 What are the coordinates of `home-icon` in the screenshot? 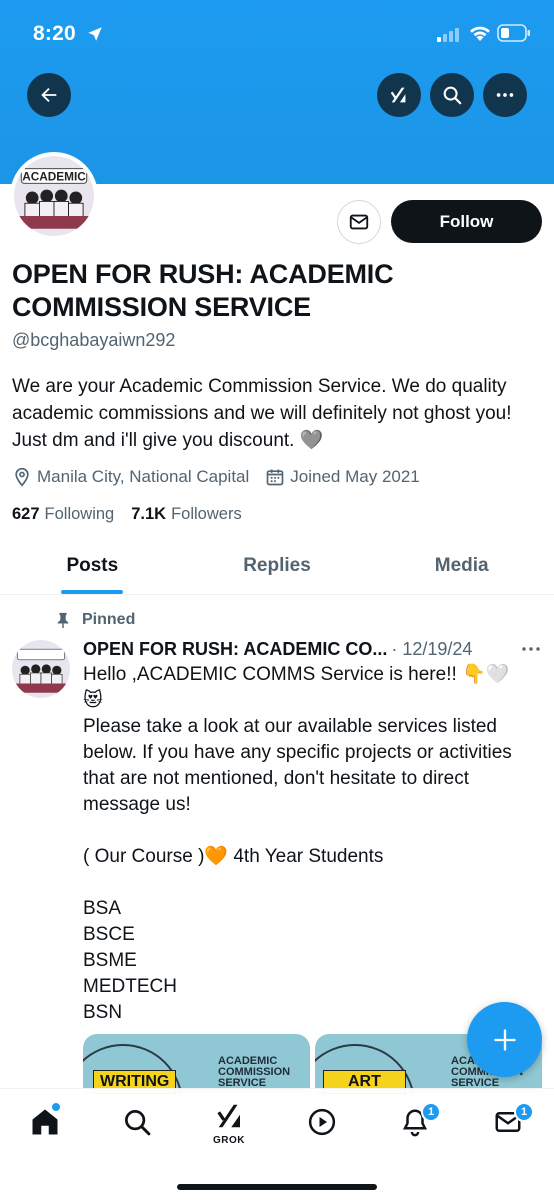 It's located at (45, 1122).